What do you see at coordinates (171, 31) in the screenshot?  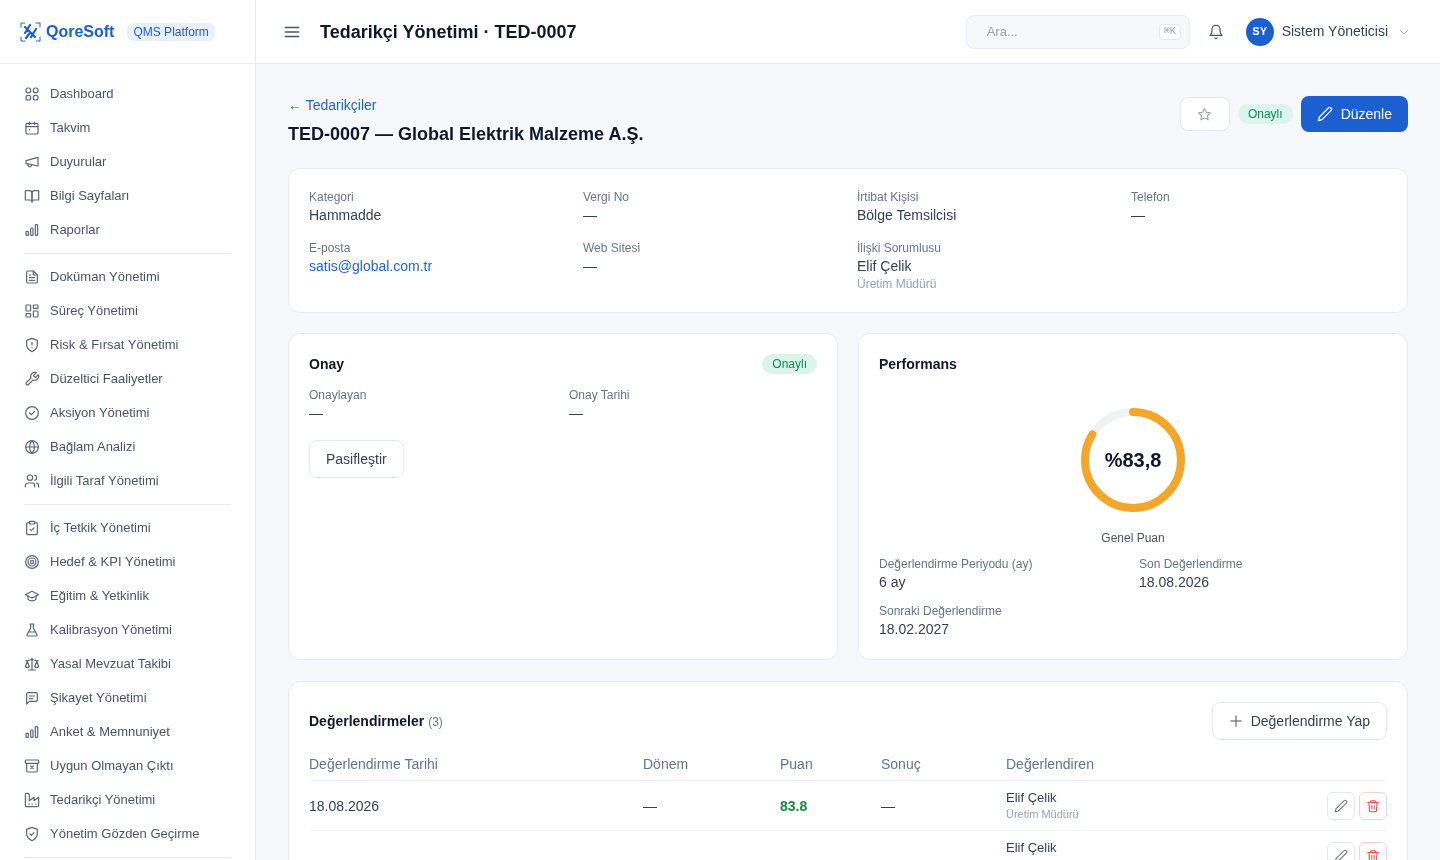 I see `platform-badge: QMS Platform` at bounding box center [171, 31].